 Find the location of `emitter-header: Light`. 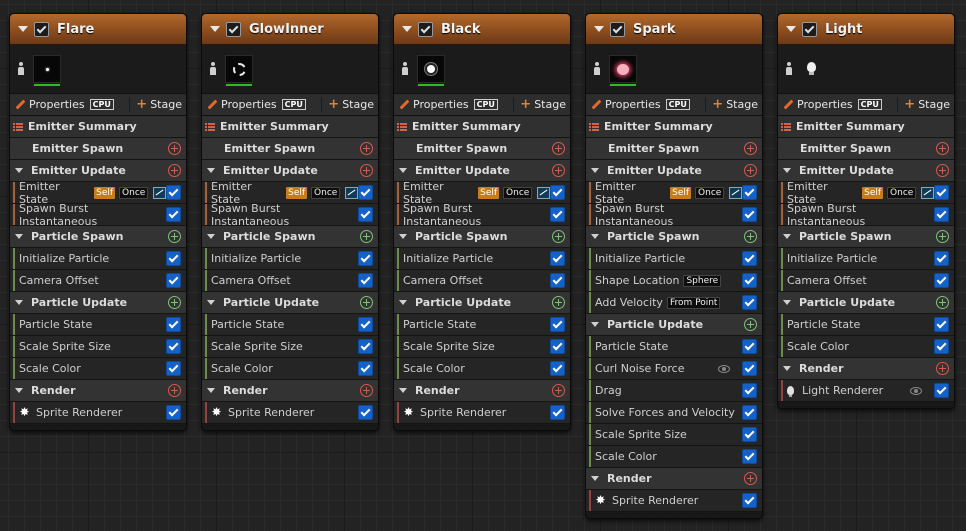

emitter-header: Light is located at coordinates (866, 29).